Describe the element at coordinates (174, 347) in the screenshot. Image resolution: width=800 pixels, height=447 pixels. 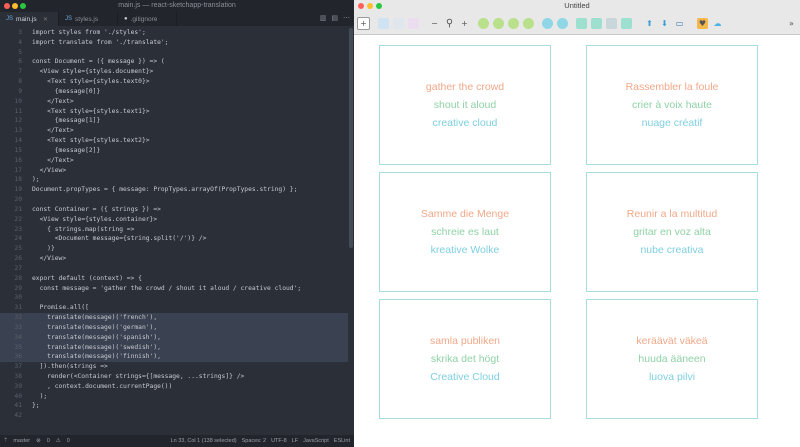
I see `code-line: 35 translate(message)('swedish'),` at that location.